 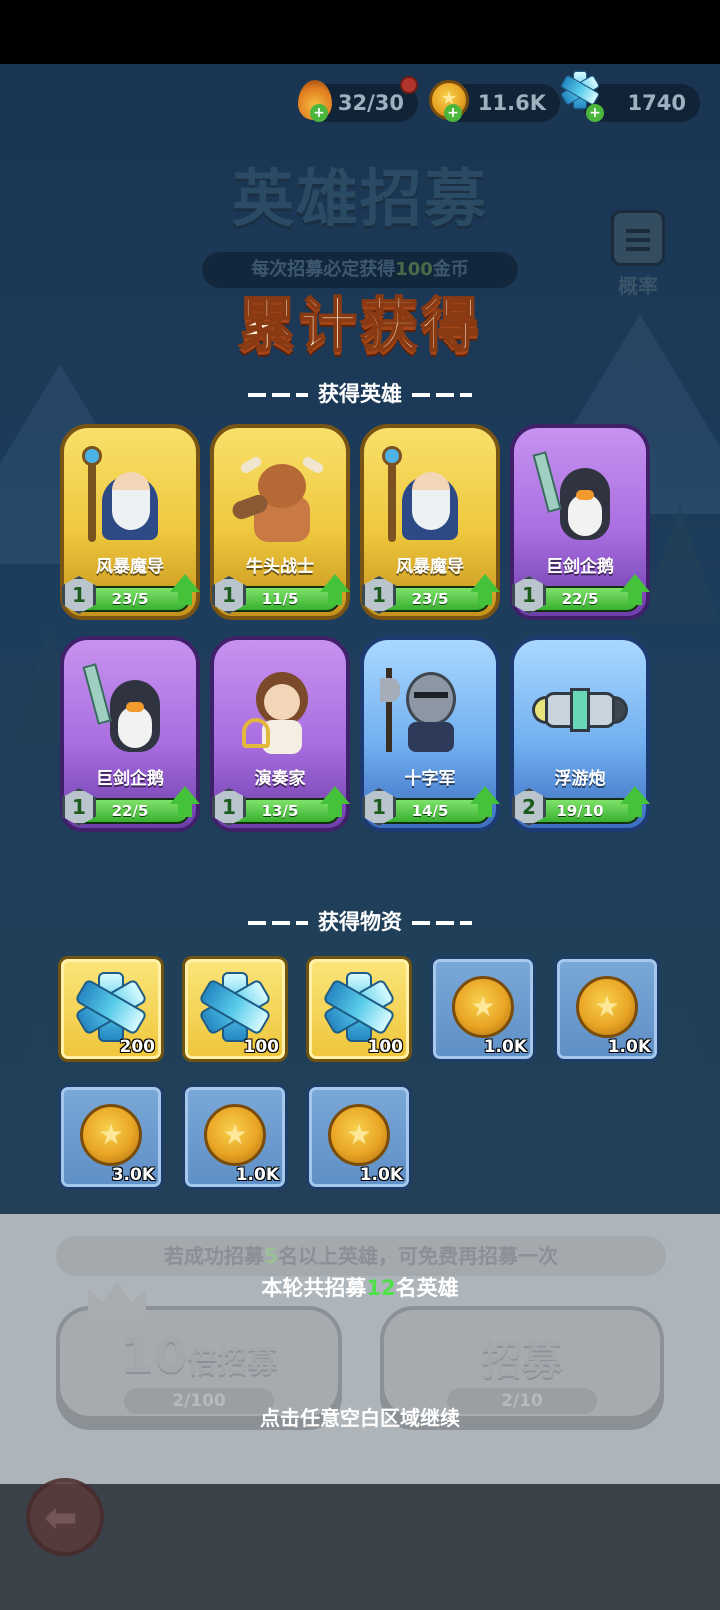 What do you see at coordinates (580, 708) in the screenshot?
I see `floating-cannon-portrait-icon` at bounding box center [580, 708].